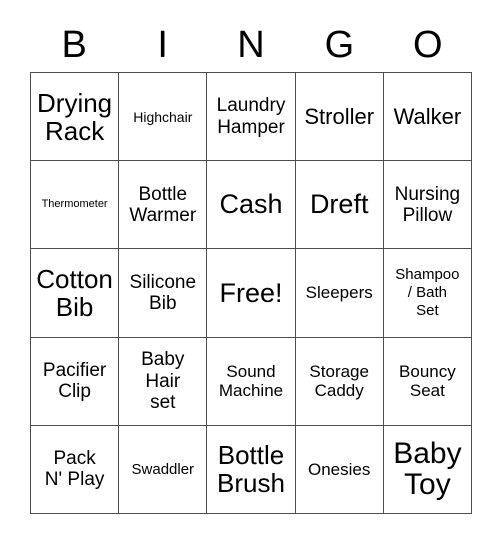 The width and height of the screenshot is (500, 544). I want to click on bingo-cell: Cash, so click(251, 205).